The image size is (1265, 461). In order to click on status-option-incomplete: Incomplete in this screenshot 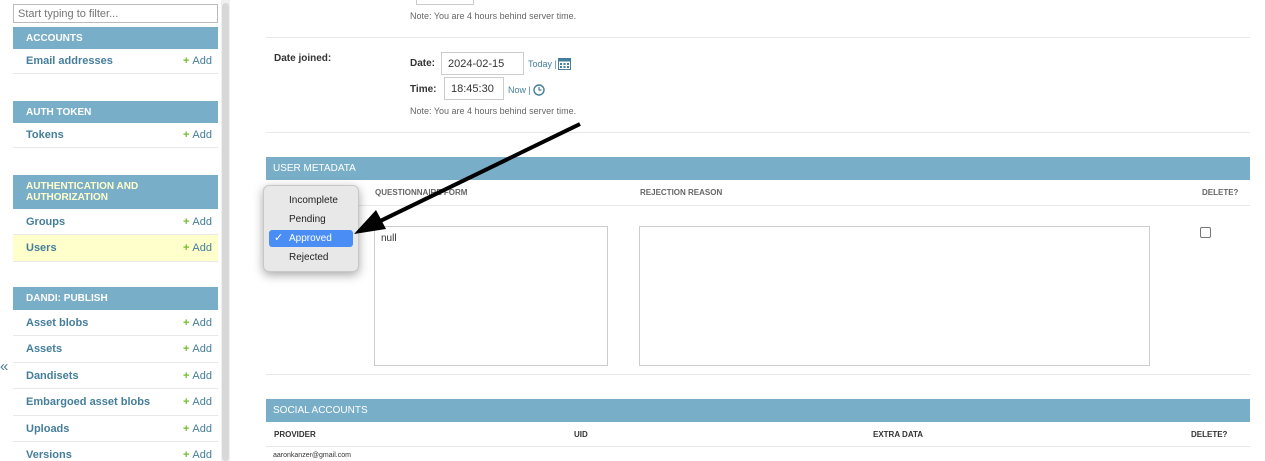, I will do `click(311, 200)`.